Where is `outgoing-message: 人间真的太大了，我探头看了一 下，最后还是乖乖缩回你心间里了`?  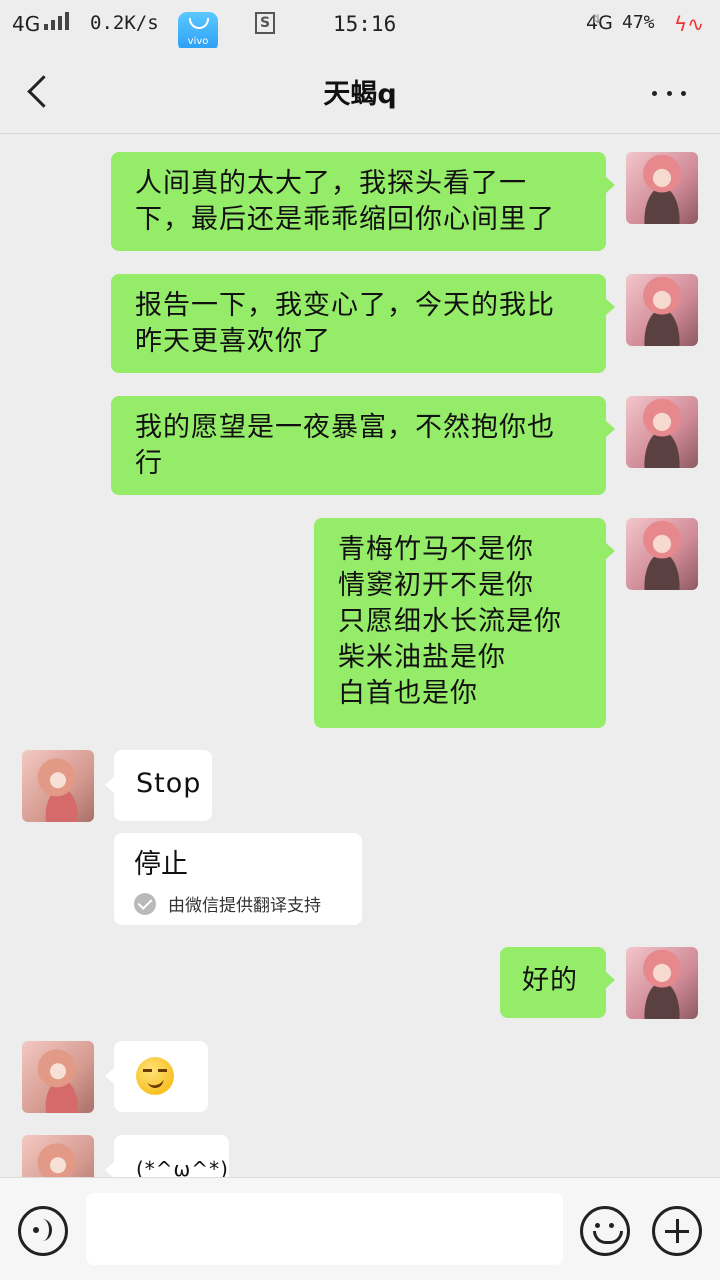 outgoing-message: 人间真的太大了，我探头看了一 下，最后还是乖乖缩回你心间里了 is located at coordinates (363, 201).